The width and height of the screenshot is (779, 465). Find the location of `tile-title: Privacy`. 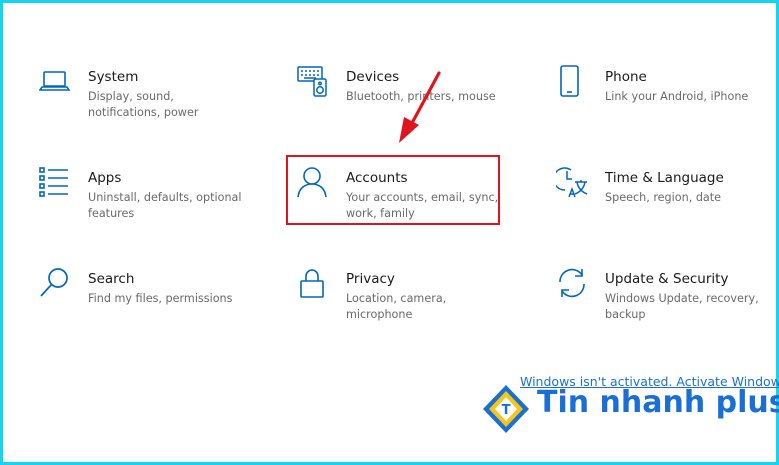

tile-title: Privacy is located at coordinates (370, 279).